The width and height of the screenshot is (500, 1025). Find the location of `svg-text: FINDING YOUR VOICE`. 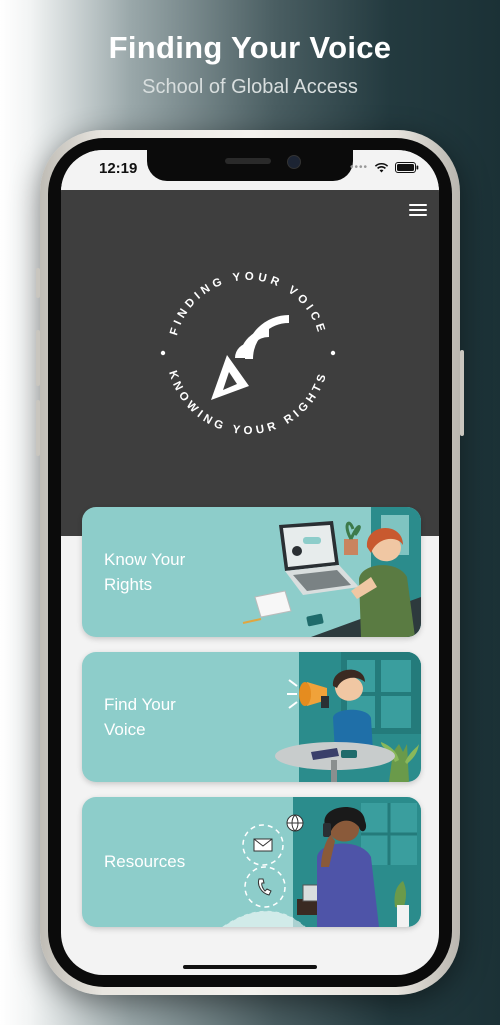

svg-text: FINDING YOUR VOICE is located at coordinates (248, 304).